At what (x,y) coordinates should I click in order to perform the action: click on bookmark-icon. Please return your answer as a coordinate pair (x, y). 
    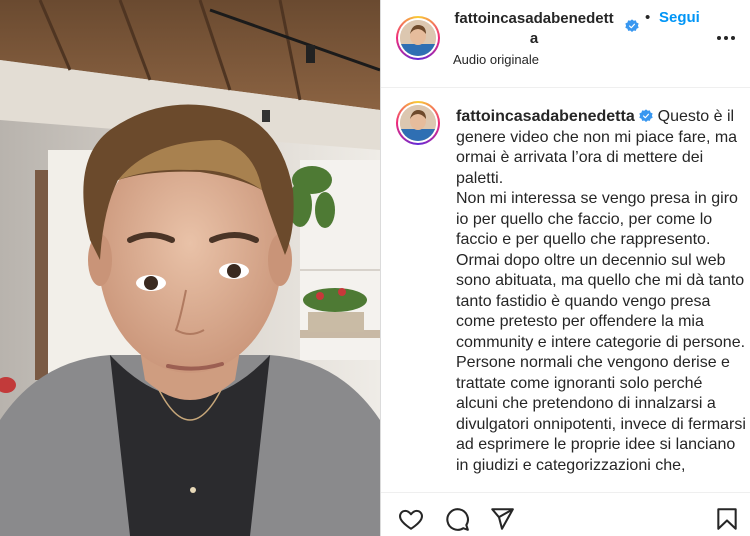
    Looking at the image, I should click on (727, 519).